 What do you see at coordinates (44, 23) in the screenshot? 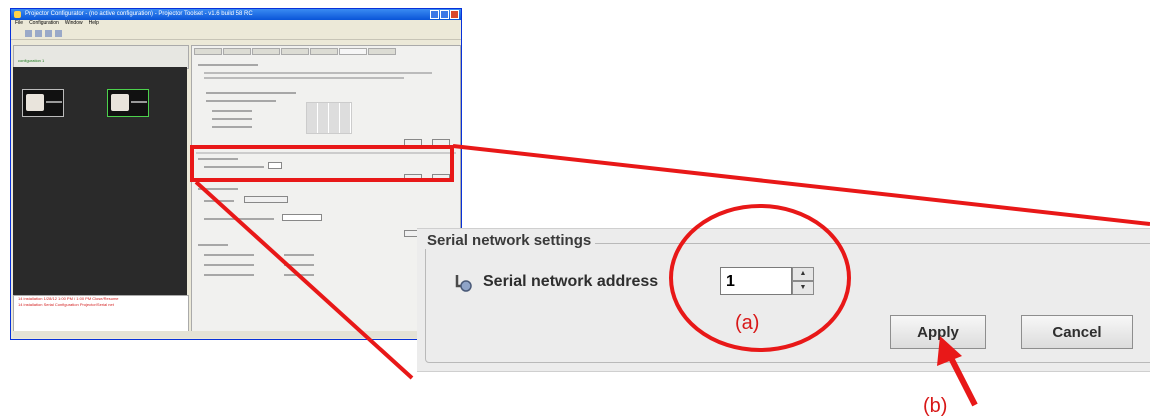
I see `menu-configuration: Configuration` at bounding box center [44, 23].